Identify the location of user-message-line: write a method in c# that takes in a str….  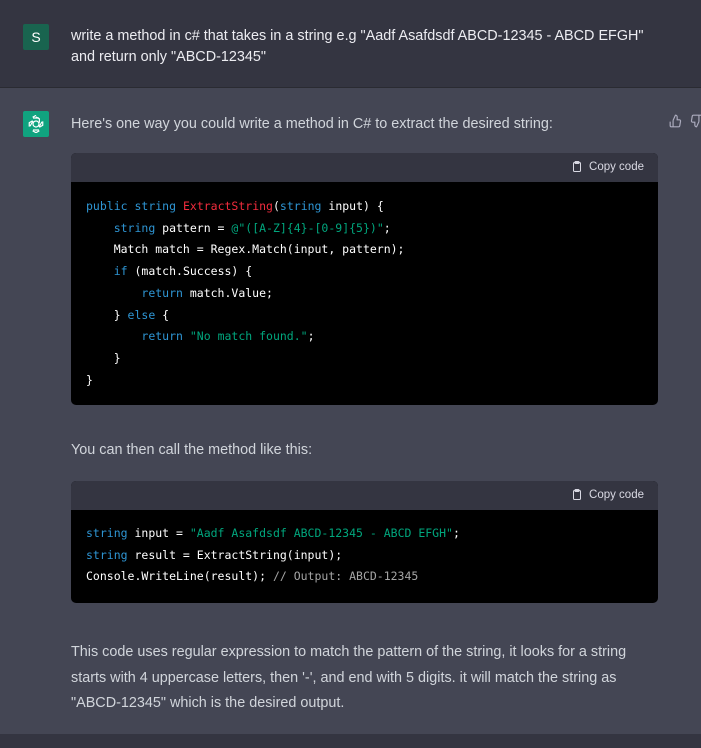
(357, 36).